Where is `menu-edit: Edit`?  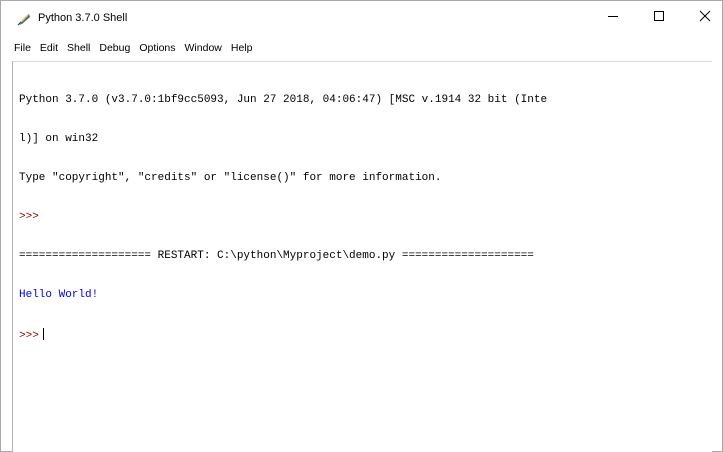
menu-edit: Edit is located at coordinates (49, 48).